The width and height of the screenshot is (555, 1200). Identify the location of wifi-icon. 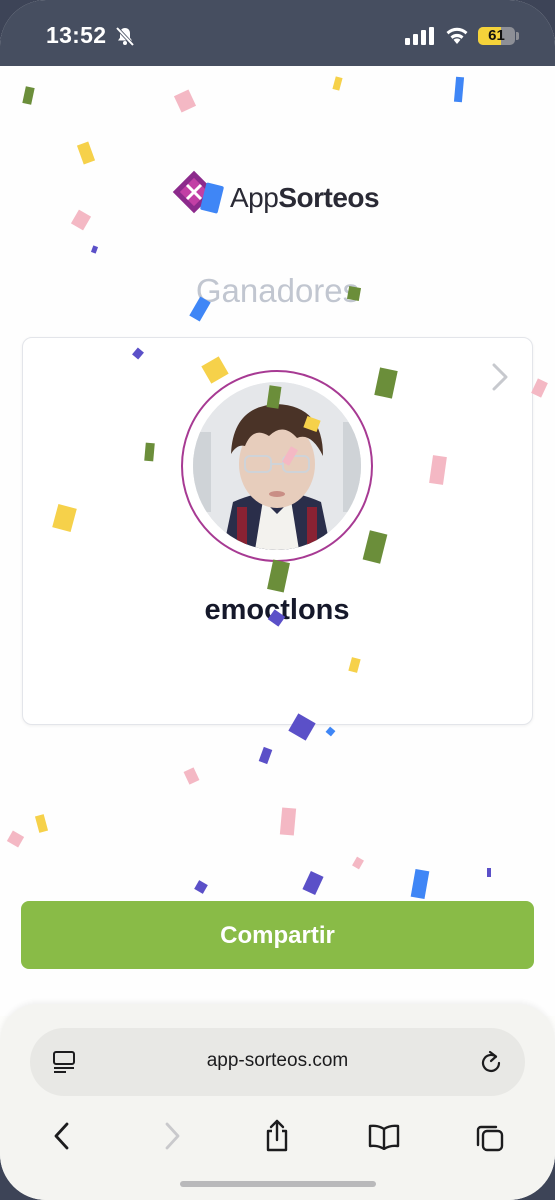
(457, 35).